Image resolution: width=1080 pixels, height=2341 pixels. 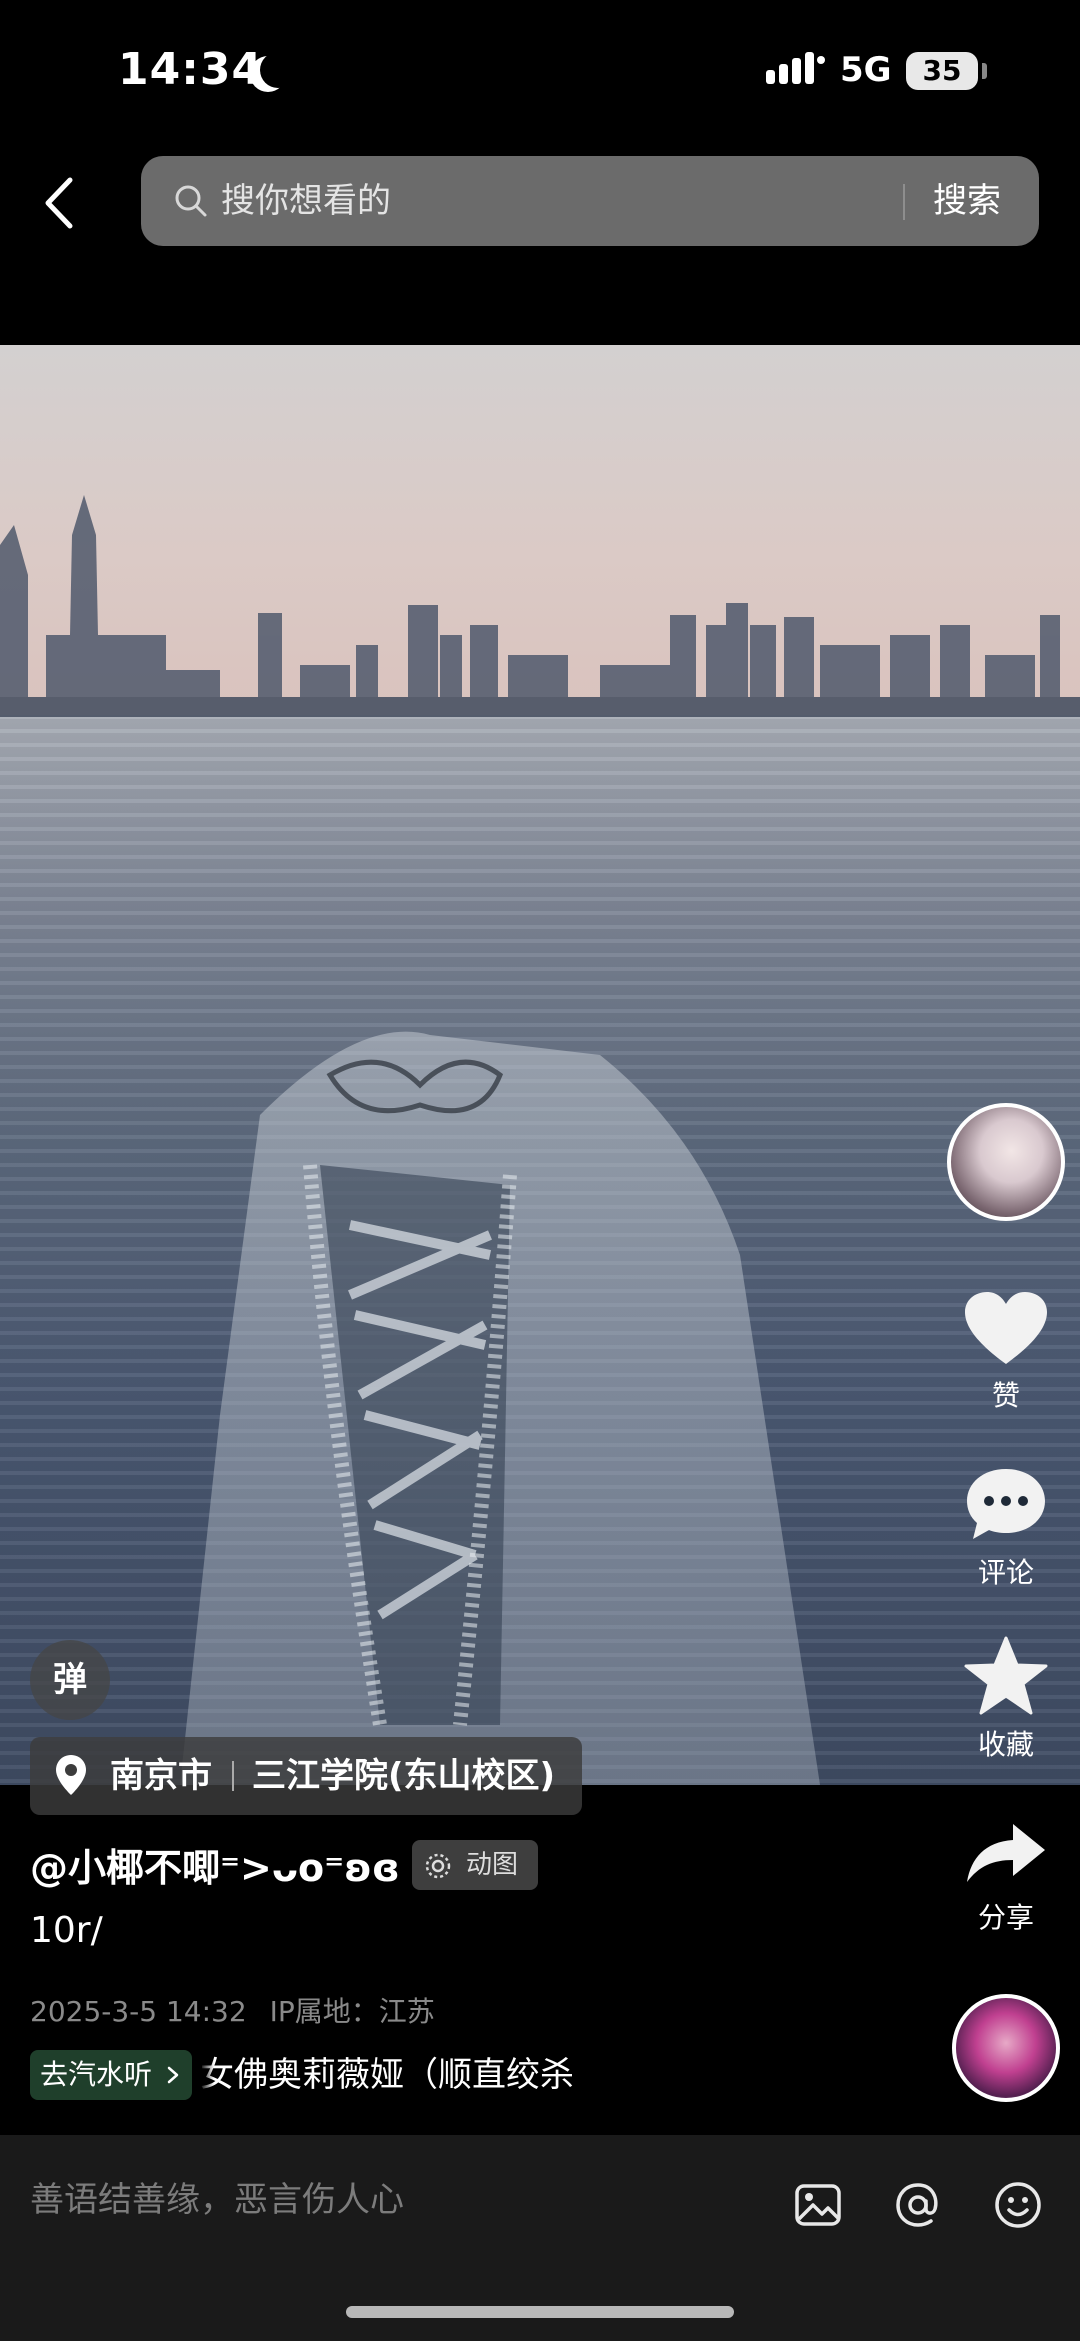 What do you see at coordinates (540, 75) in the screenshot?
I see `status-bar: 14:34 5G 35` at bounding box center [540, 75].